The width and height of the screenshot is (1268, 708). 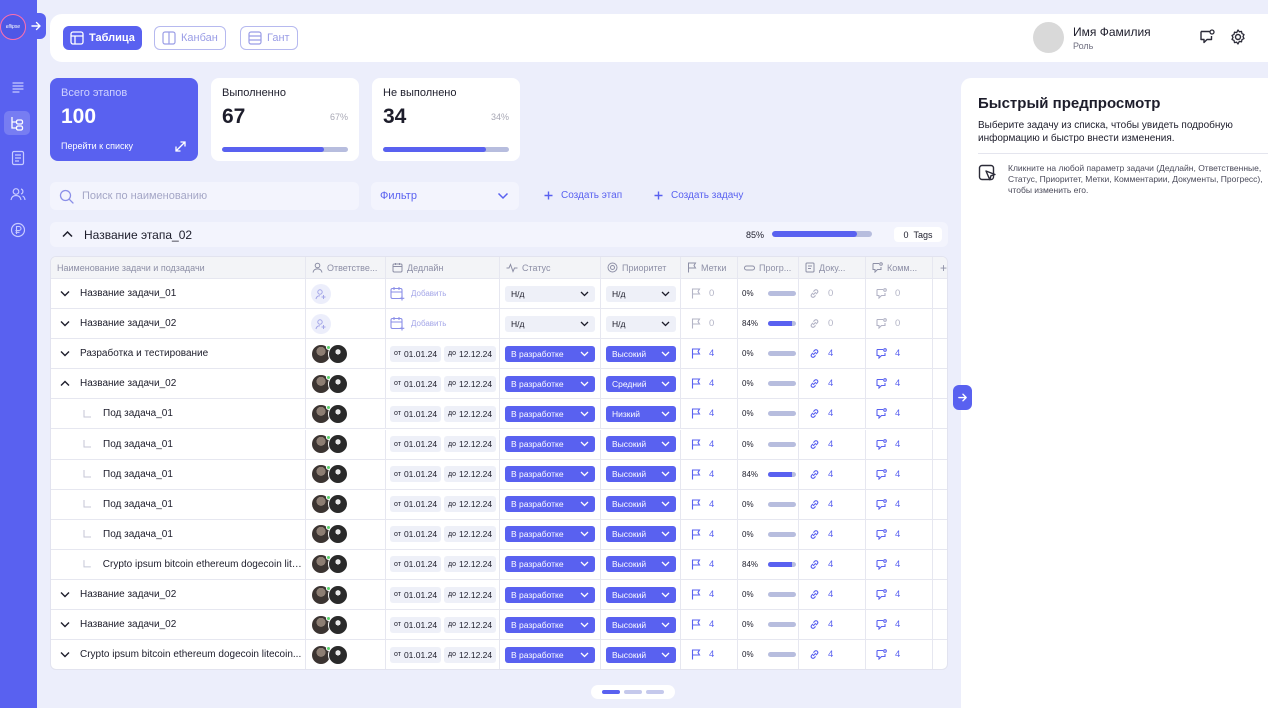 I want to click on preview-toggle-button, so click(x=962, y=397).